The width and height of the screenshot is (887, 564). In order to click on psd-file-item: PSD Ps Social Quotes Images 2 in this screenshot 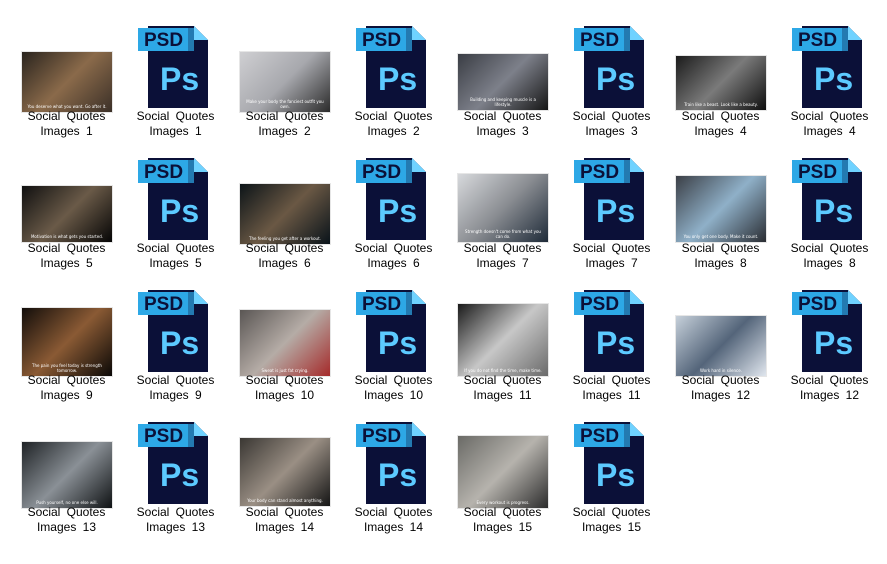, I will do `click(393, 79)`.